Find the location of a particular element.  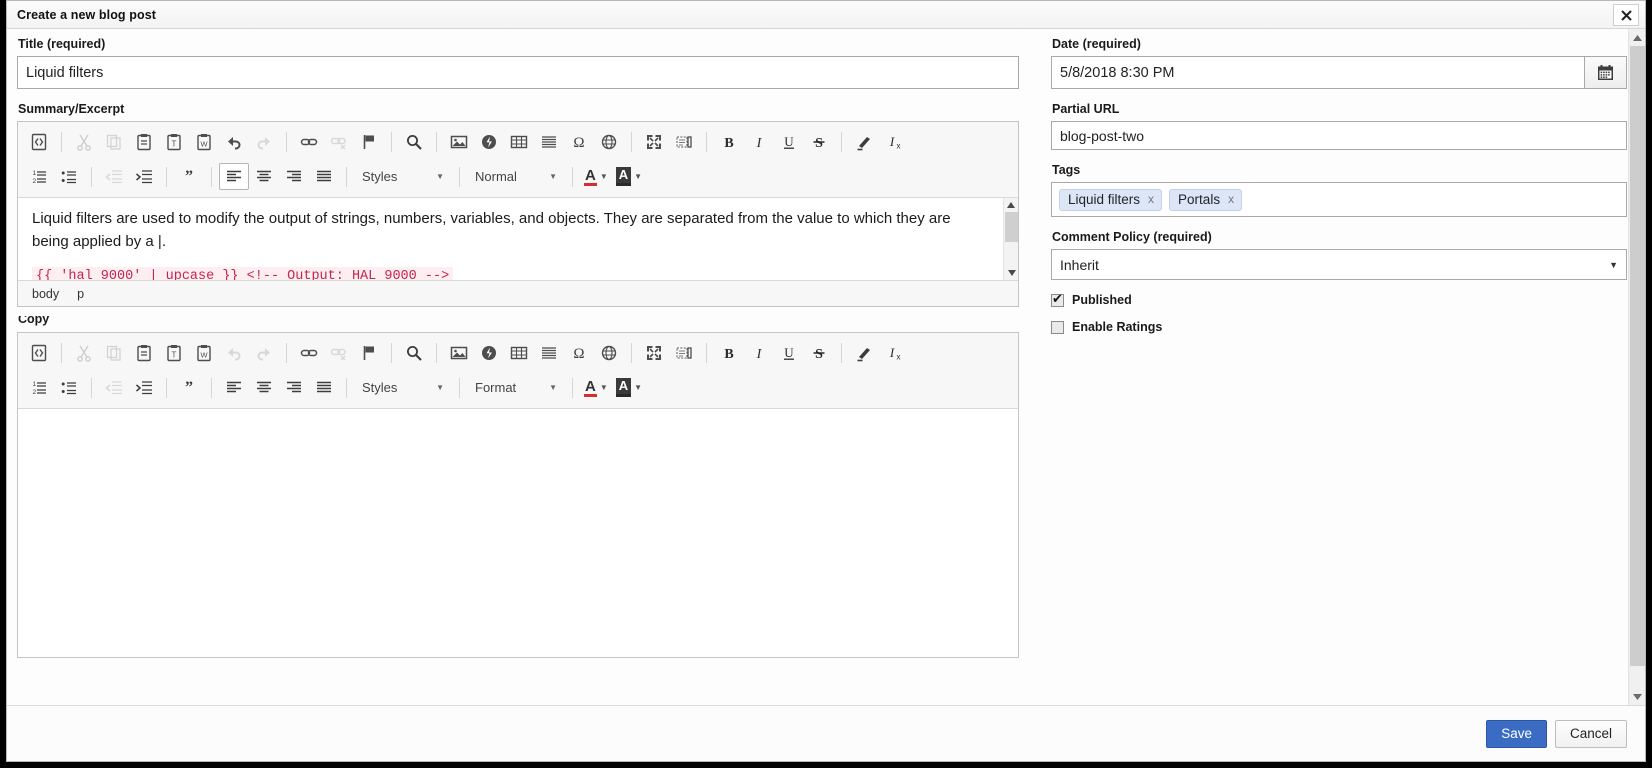

tag-chip: Portals x is located at coordinates (1206, 199).